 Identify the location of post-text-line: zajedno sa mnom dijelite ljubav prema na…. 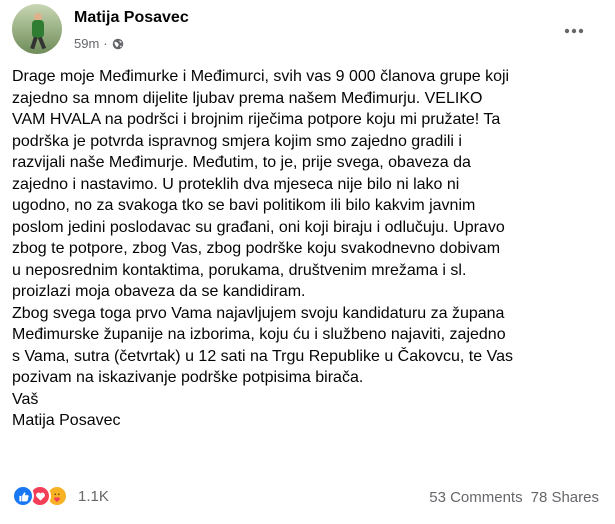
(247, 98).